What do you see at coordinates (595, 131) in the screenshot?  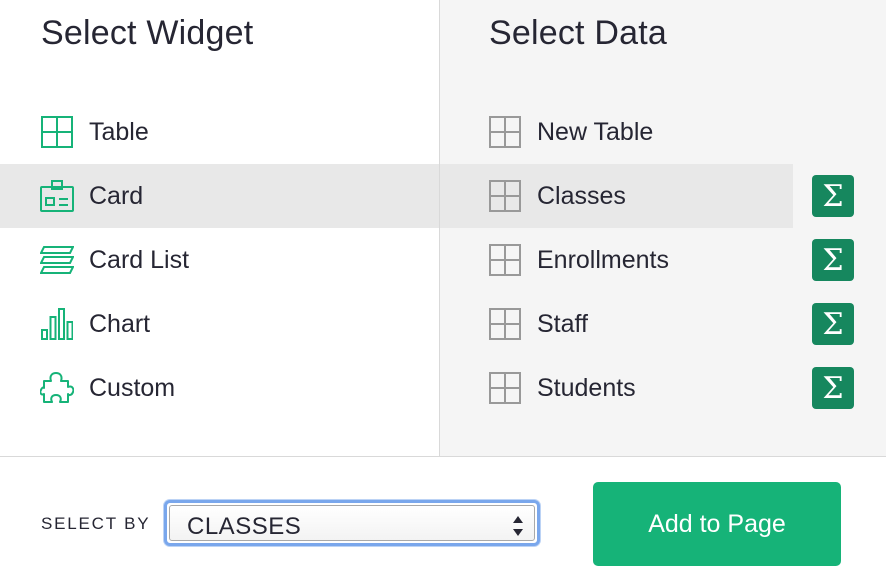 I see `data-item-label: New Table` at bounding box center [595, 131].